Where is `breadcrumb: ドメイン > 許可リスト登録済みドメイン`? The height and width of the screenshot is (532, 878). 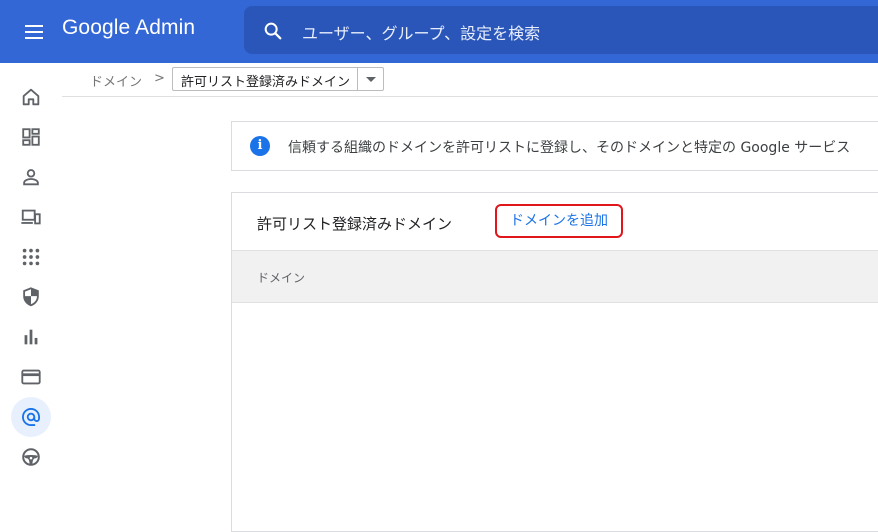
breadcrumb: ドメイン > 許可リスト登録済みドメイン is located at coordinates (470, 80).